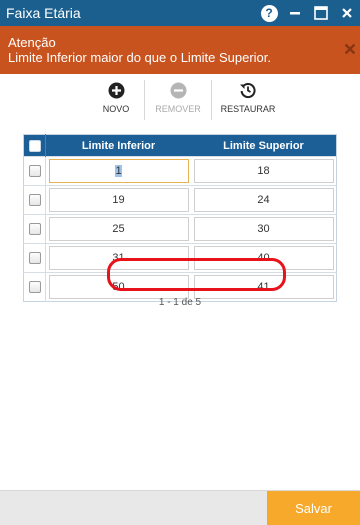 Image resolution: width=360 pixels, height=525 pixels. I want to click on title-bar: Faixa Etária ?, so click(180, 13).